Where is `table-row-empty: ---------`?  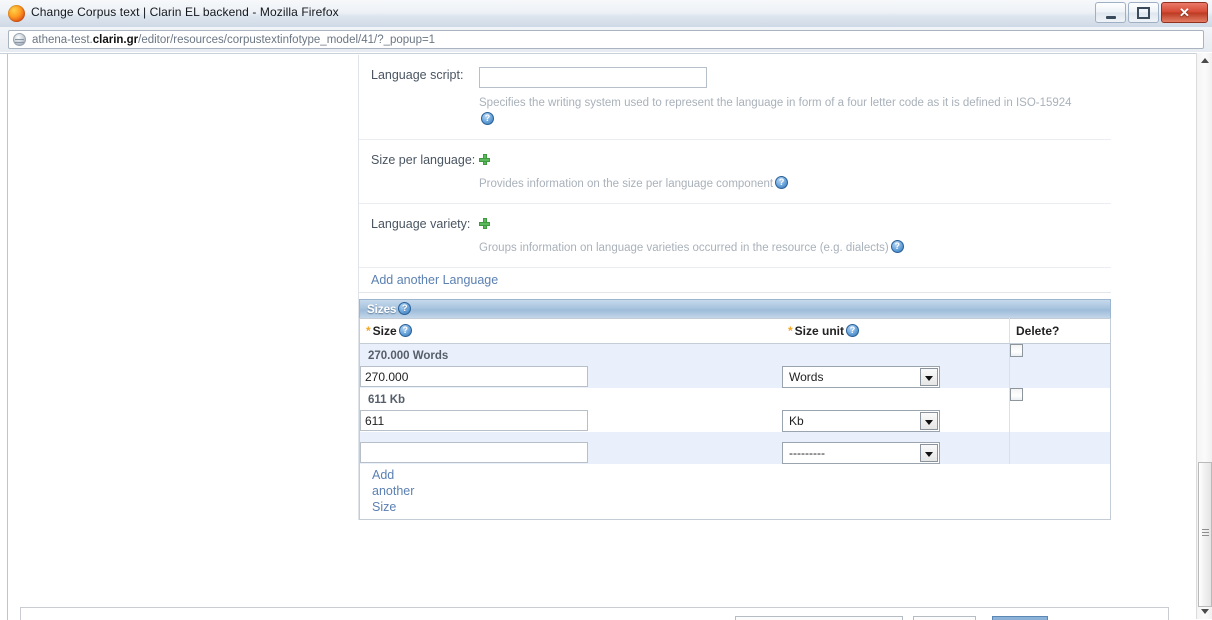
table-row-empty: --------- is located at coordinates (735, 448).